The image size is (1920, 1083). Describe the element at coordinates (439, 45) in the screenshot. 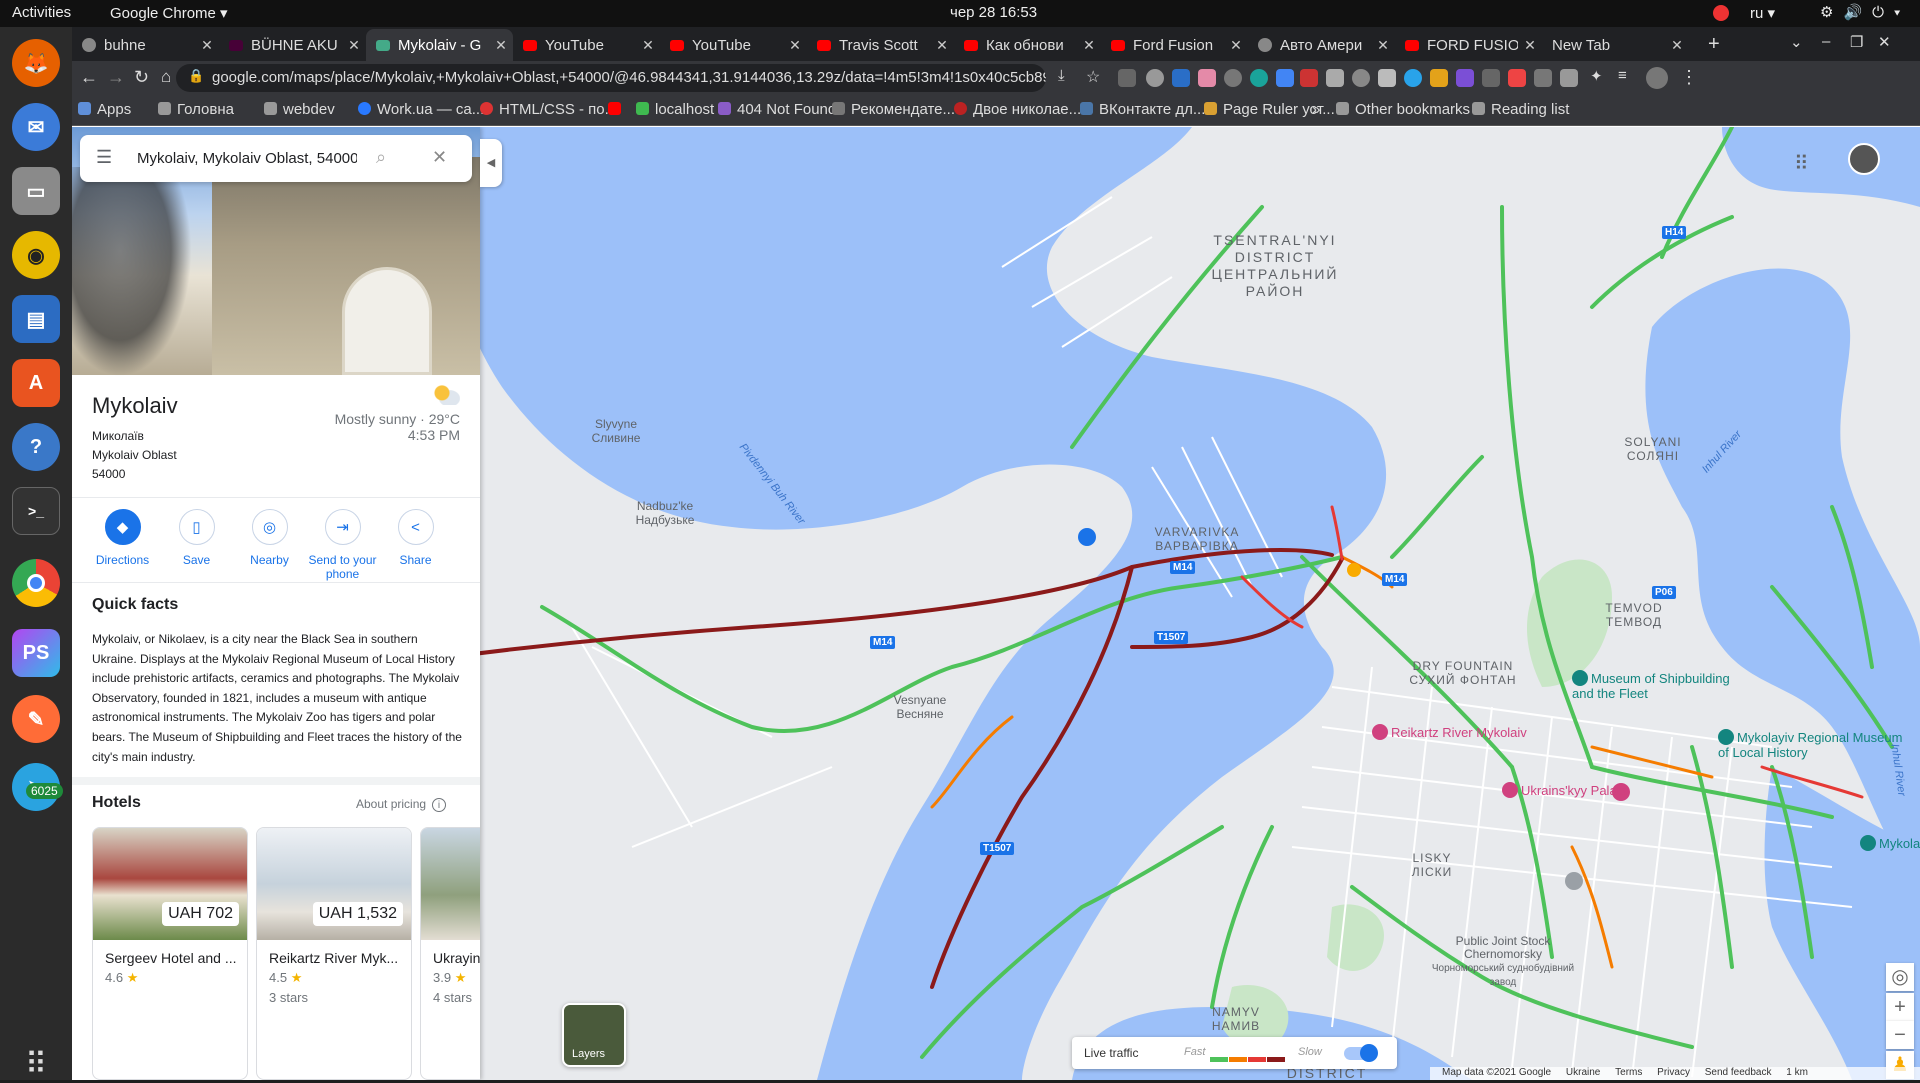

I see `tab-mykolaiv-maps: Mykolaiv - G✕` at that location.